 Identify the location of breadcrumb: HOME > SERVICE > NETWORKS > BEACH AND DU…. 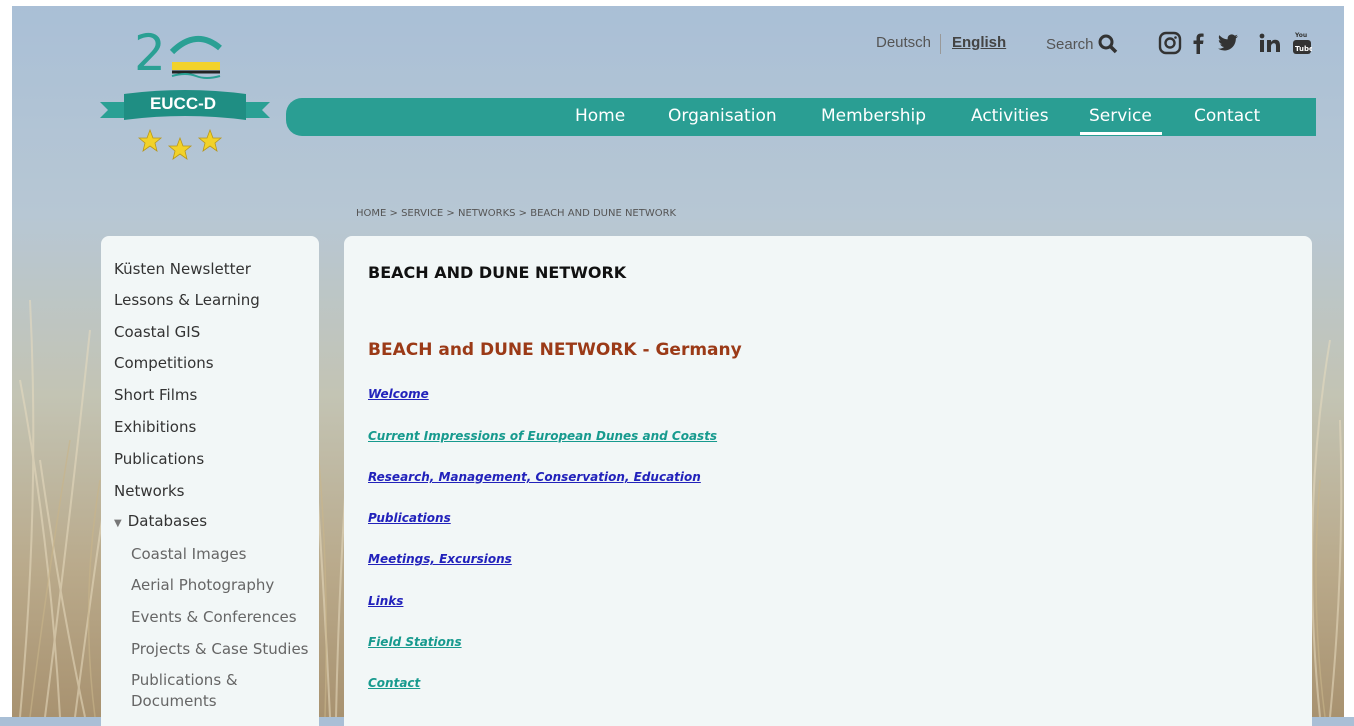
(516, 213).